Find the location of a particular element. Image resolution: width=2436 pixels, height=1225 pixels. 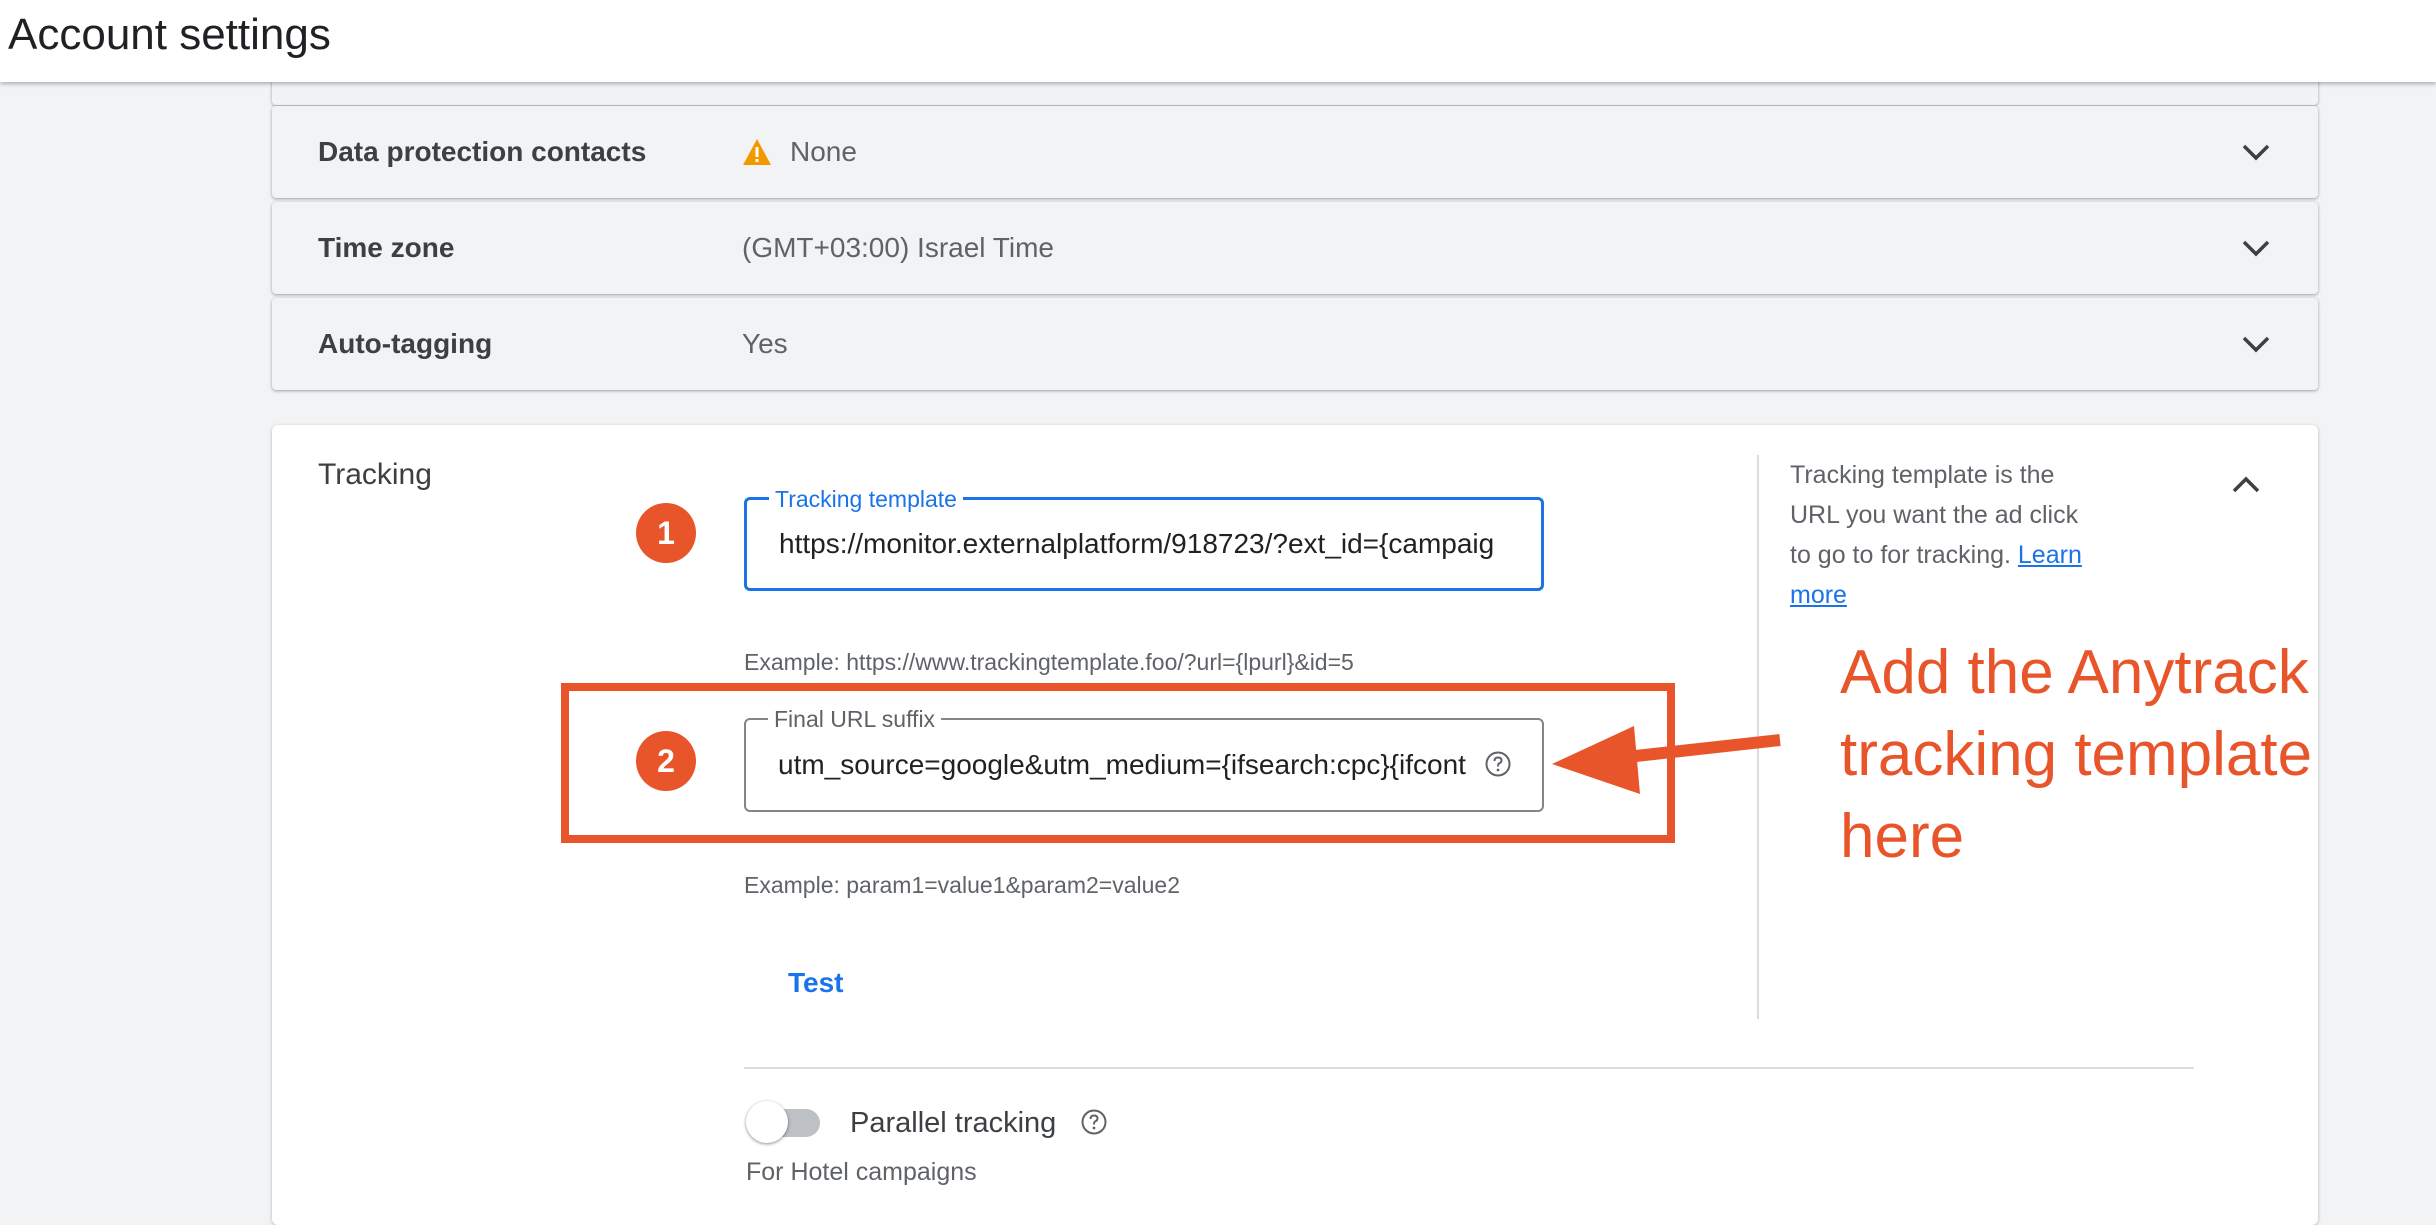

tracking-section-label: Tracking is located at coordinates (375, 474).